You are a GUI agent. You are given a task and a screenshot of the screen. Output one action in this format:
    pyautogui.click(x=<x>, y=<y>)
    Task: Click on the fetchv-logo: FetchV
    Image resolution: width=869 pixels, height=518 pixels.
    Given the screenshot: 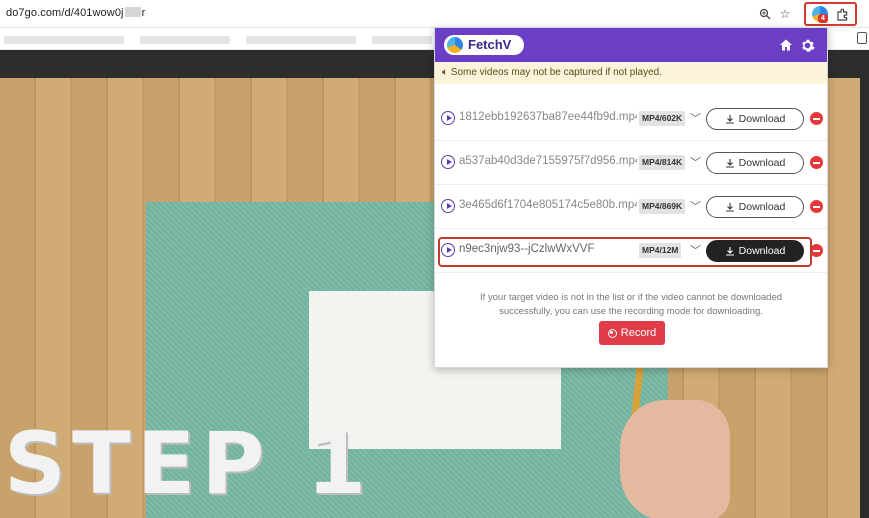 What is the action you would take?
    pyautogui.click(x=484, y=45)
    